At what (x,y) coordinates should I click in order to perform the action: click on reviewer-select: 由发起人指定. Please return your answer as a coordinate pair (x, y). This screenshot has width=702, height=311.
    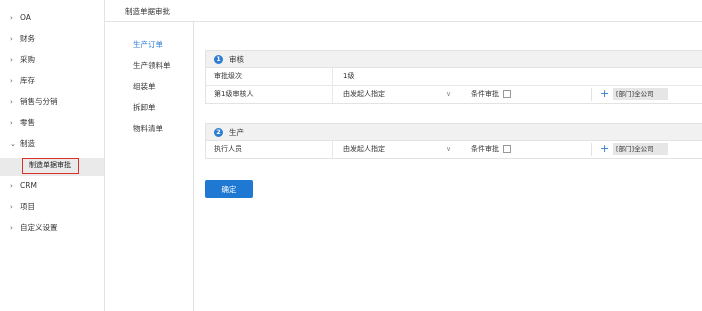
    Looking at the image, I should click on (364, 94).